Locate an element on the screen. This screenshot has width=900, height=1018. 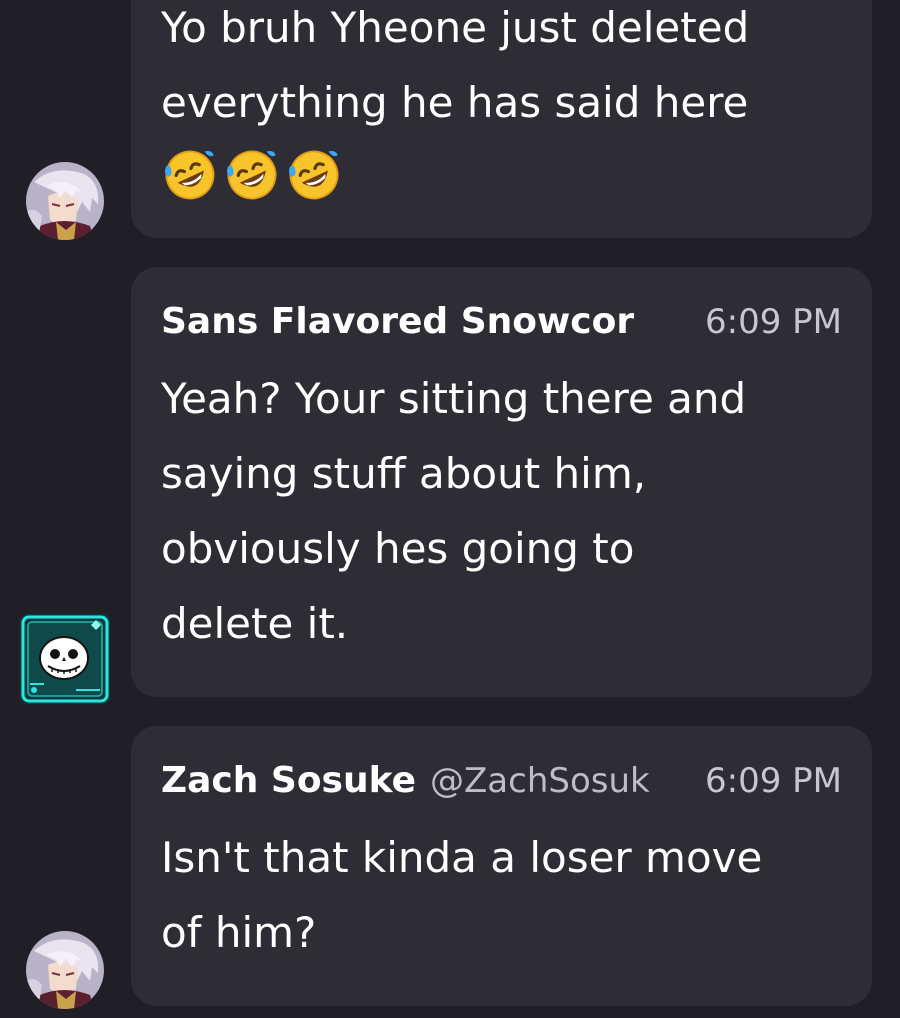
message-header: Sans Flavored Snowcor 6:09 PM is located at coordinates (501, 314).